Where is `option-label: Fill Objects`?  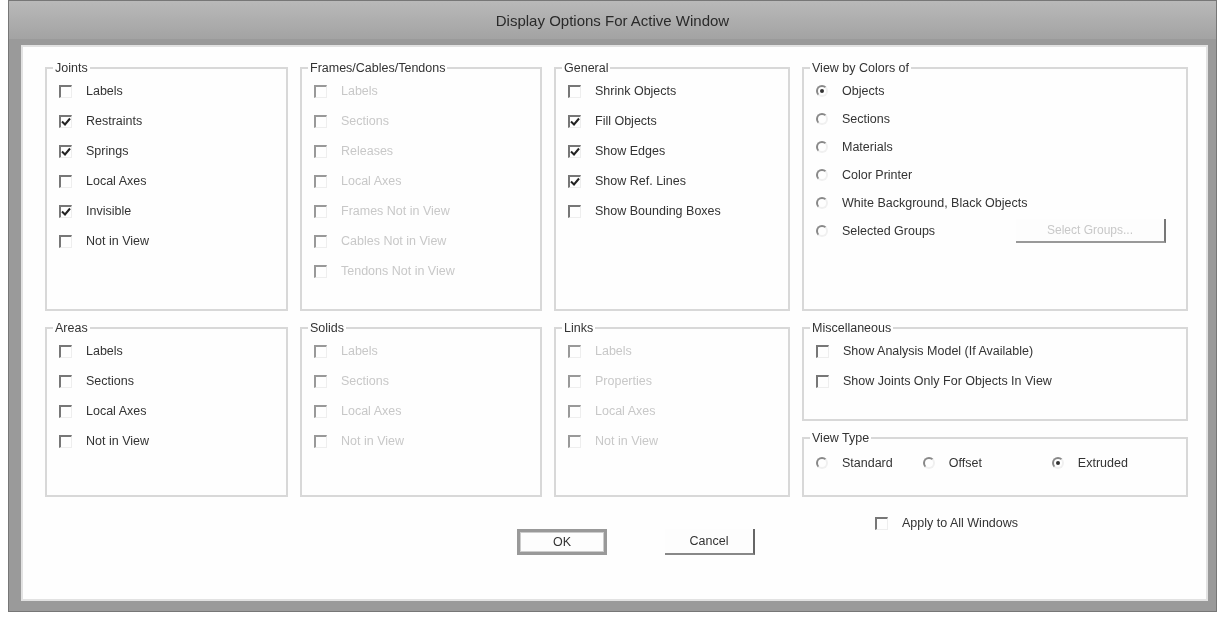 option-label: Fill Objects is located at coordinates (626, 121).